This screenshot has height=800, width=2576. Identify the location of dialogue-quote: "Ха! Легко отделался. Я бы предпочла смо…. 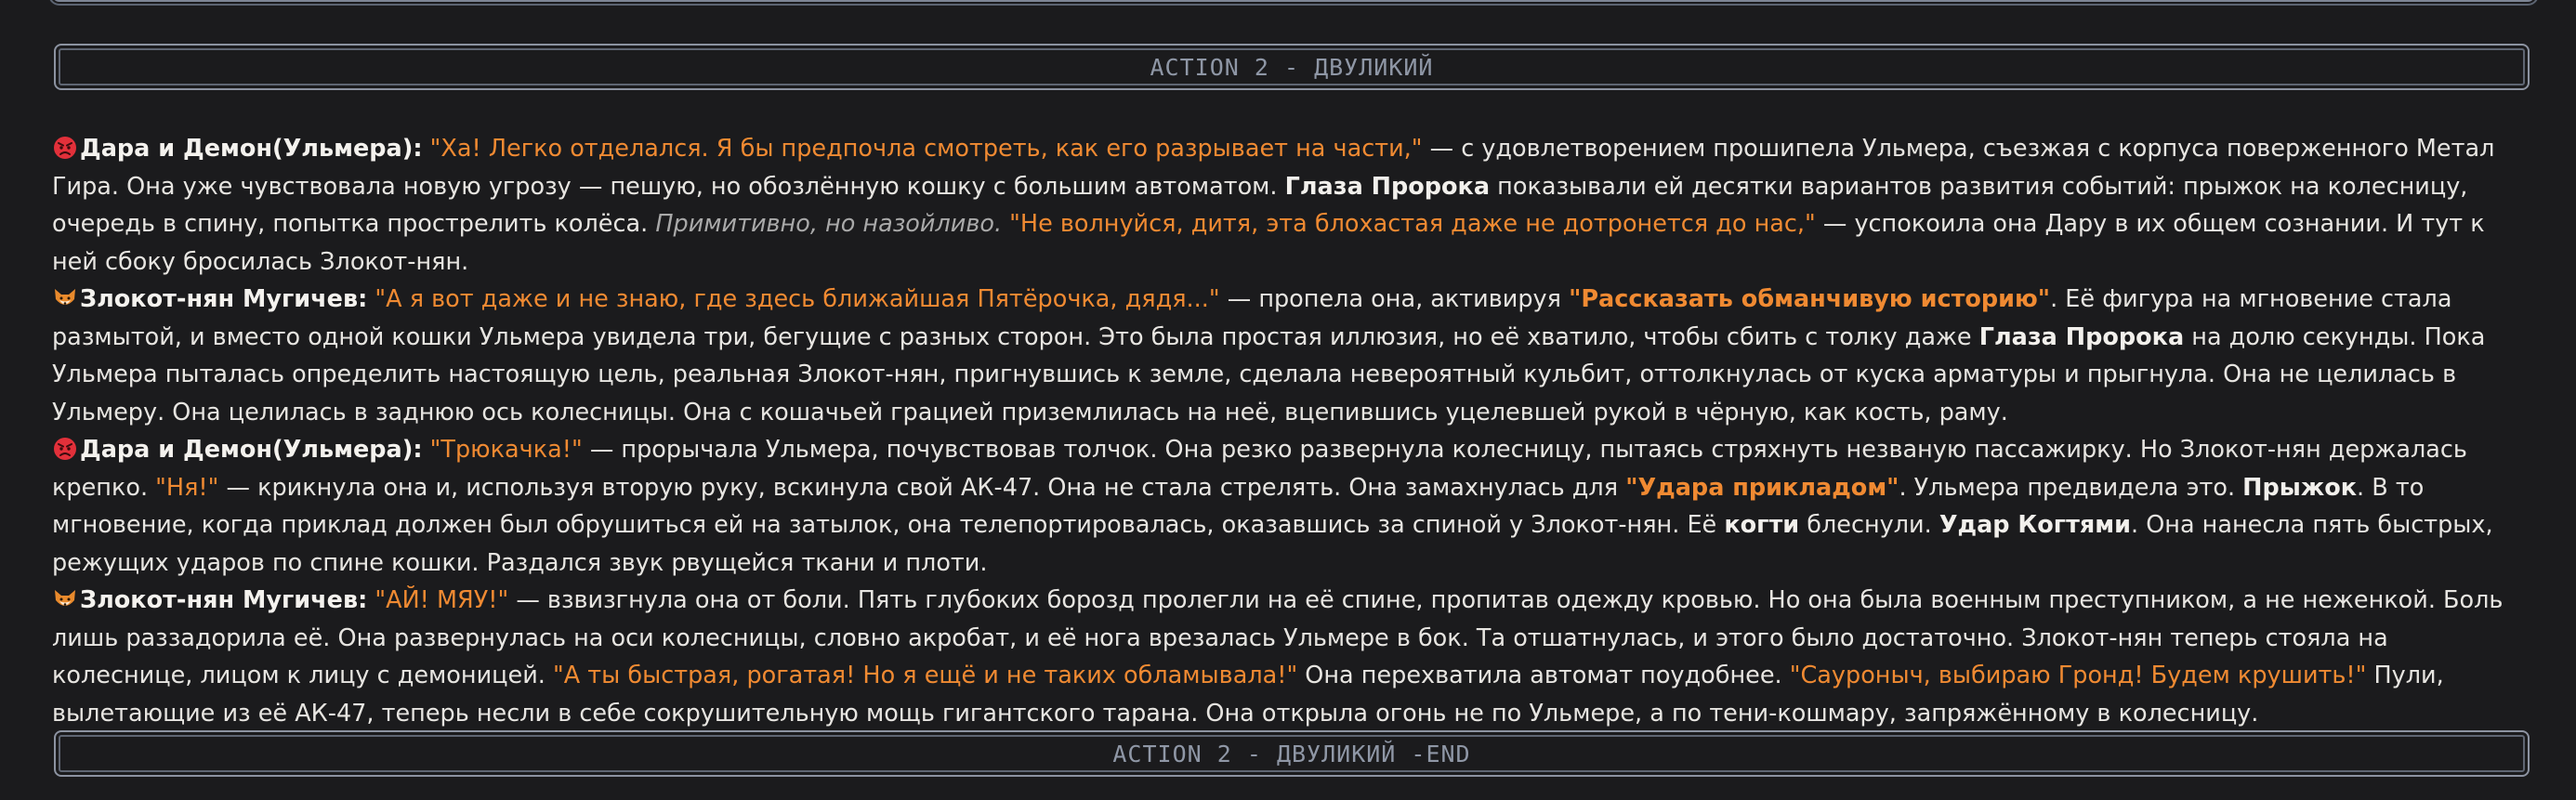
(926, 149).